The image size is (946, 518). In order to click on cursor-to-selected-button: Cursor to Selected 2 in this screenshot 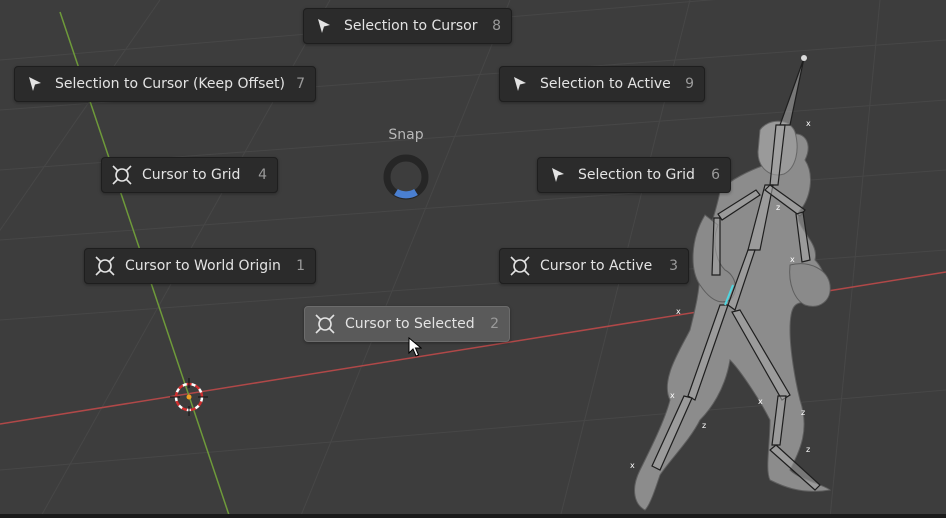, I will do `click(407, 324)`.